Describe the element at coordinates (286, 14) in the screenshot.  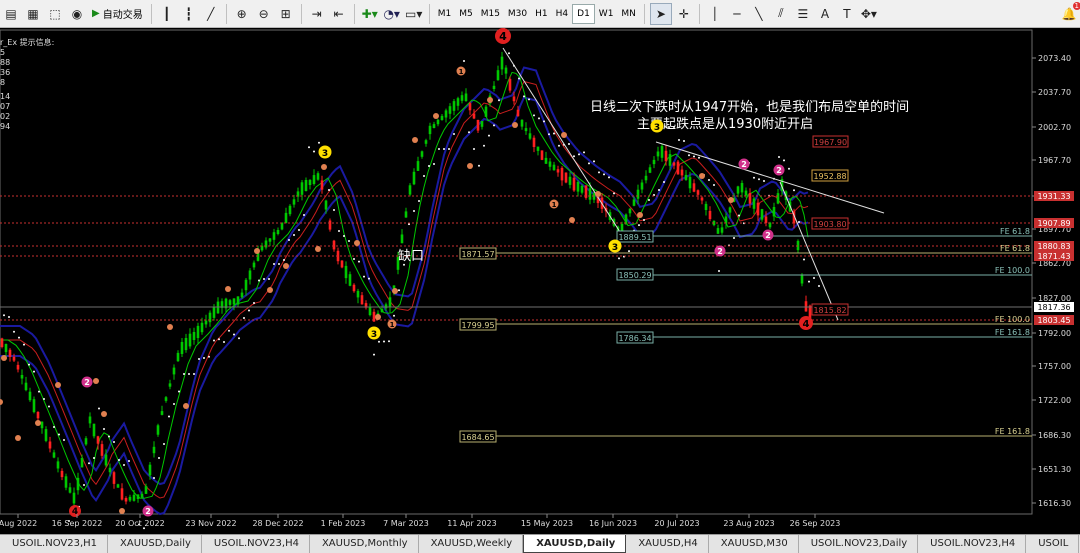
I see `tile-windows-icon: ⊞` at that location.